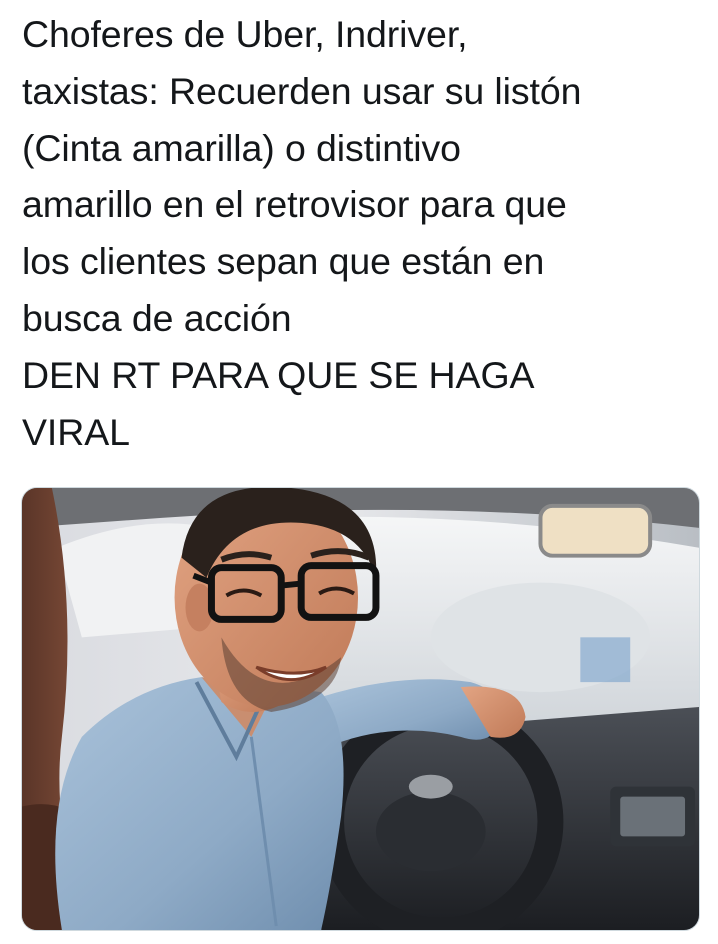  Describe the element at coordinates (157, 317) in the screenshot. I see `tweet-text-line: busca de acción` at that location.